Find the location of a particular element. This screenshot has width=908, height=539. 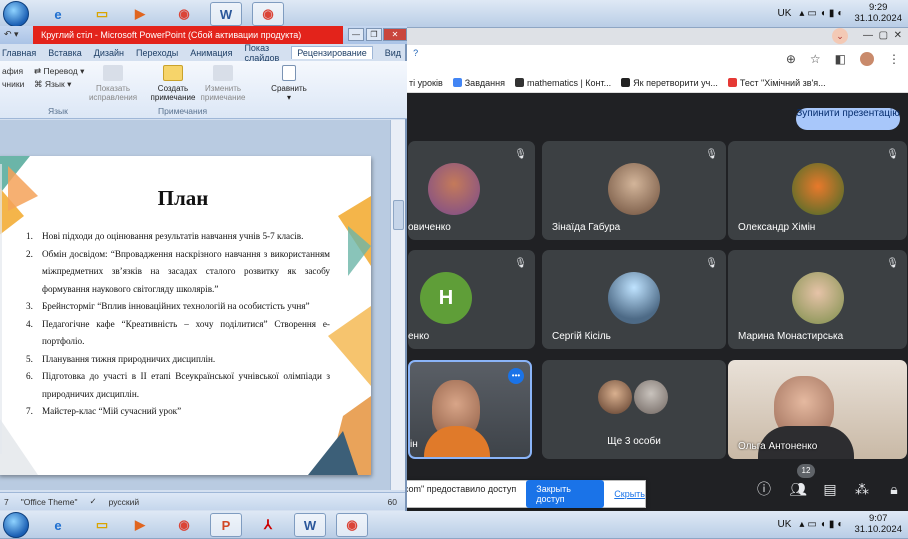

participant-name: Сергій Кісіль is located at coordinates (581, 336).